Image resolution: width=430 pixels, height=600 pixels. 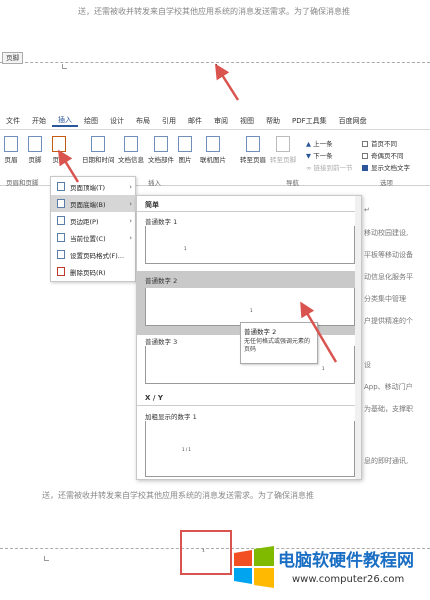 I want to click on online-picture-button: 联机图片, so click(x=213, y=150).